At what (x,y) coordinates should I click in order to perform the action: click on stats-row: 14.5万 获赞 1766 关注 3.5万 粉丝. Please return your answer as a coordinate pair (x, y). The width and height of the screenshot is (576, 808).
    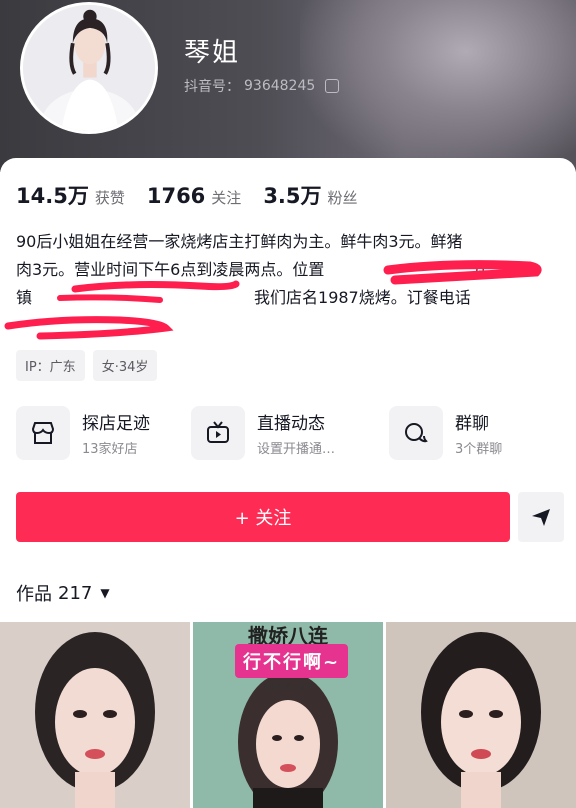
    Looking at the image, I should click on (198, 195).